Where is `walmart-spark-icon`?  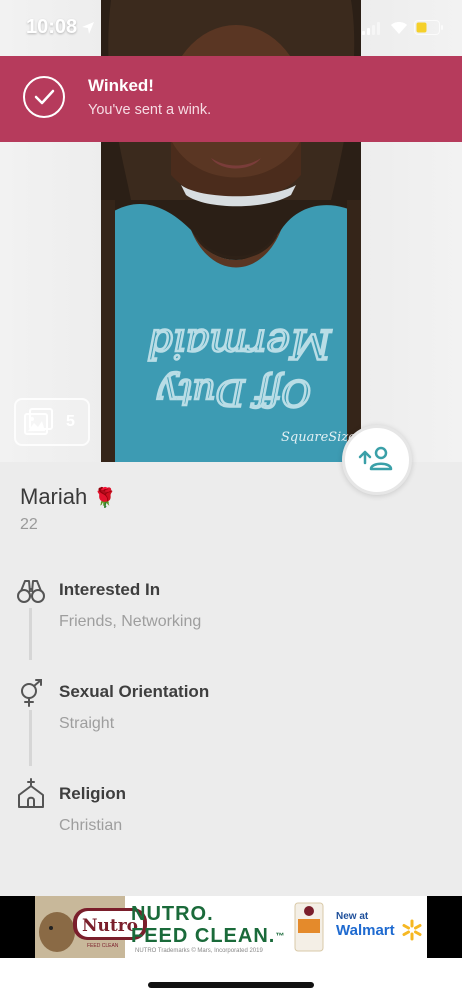
walmart-spark-icon is located at coordinates (412, 930).